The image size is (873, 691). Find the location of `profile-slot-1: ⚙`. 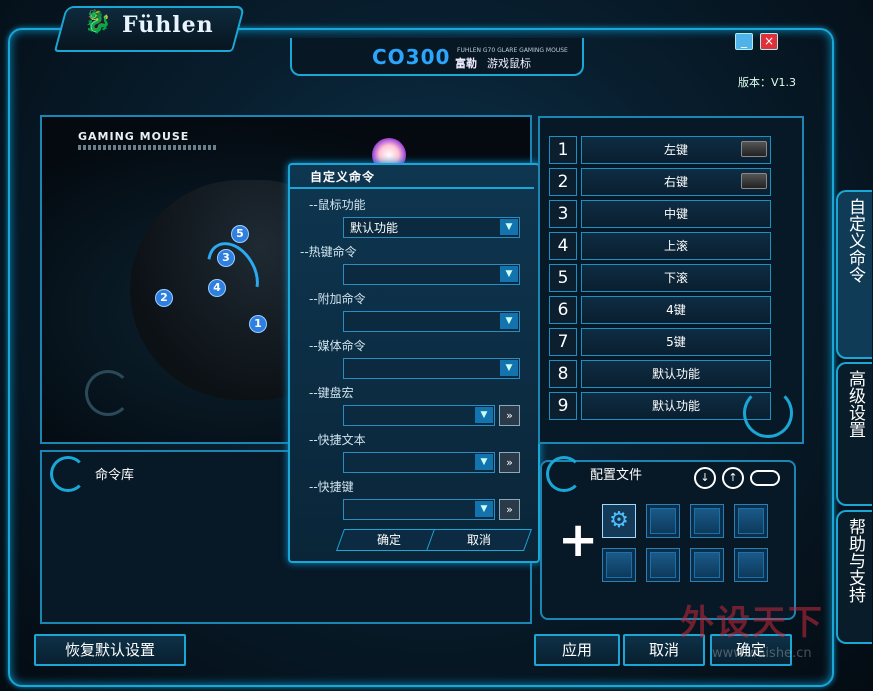

profile-slot-1: ⚙ is located at coordinates (619, 521).